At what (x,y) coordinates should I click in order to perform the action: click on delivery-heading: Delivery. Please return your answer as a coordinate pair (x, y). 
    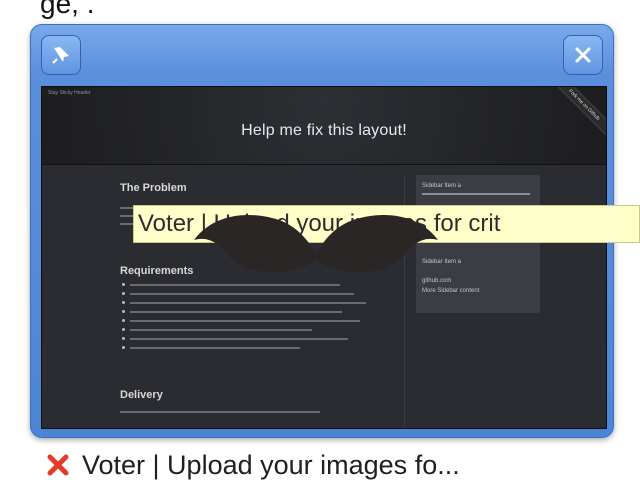
    Looking at the image, I should click on (141, 395).